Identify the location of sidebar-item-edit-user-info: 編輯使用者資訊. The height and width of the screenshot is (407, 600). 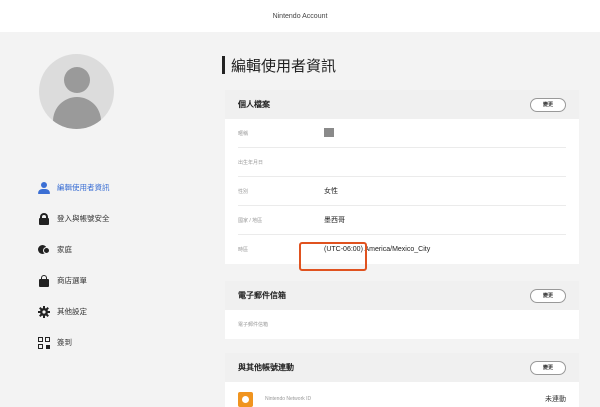
(118, 187).